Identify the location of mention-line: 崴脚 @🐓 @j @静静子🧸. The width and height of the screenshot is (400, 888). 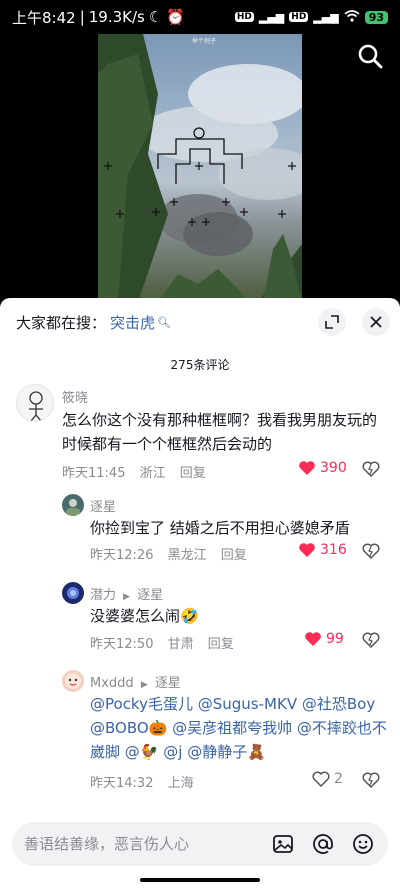
(240, 752).